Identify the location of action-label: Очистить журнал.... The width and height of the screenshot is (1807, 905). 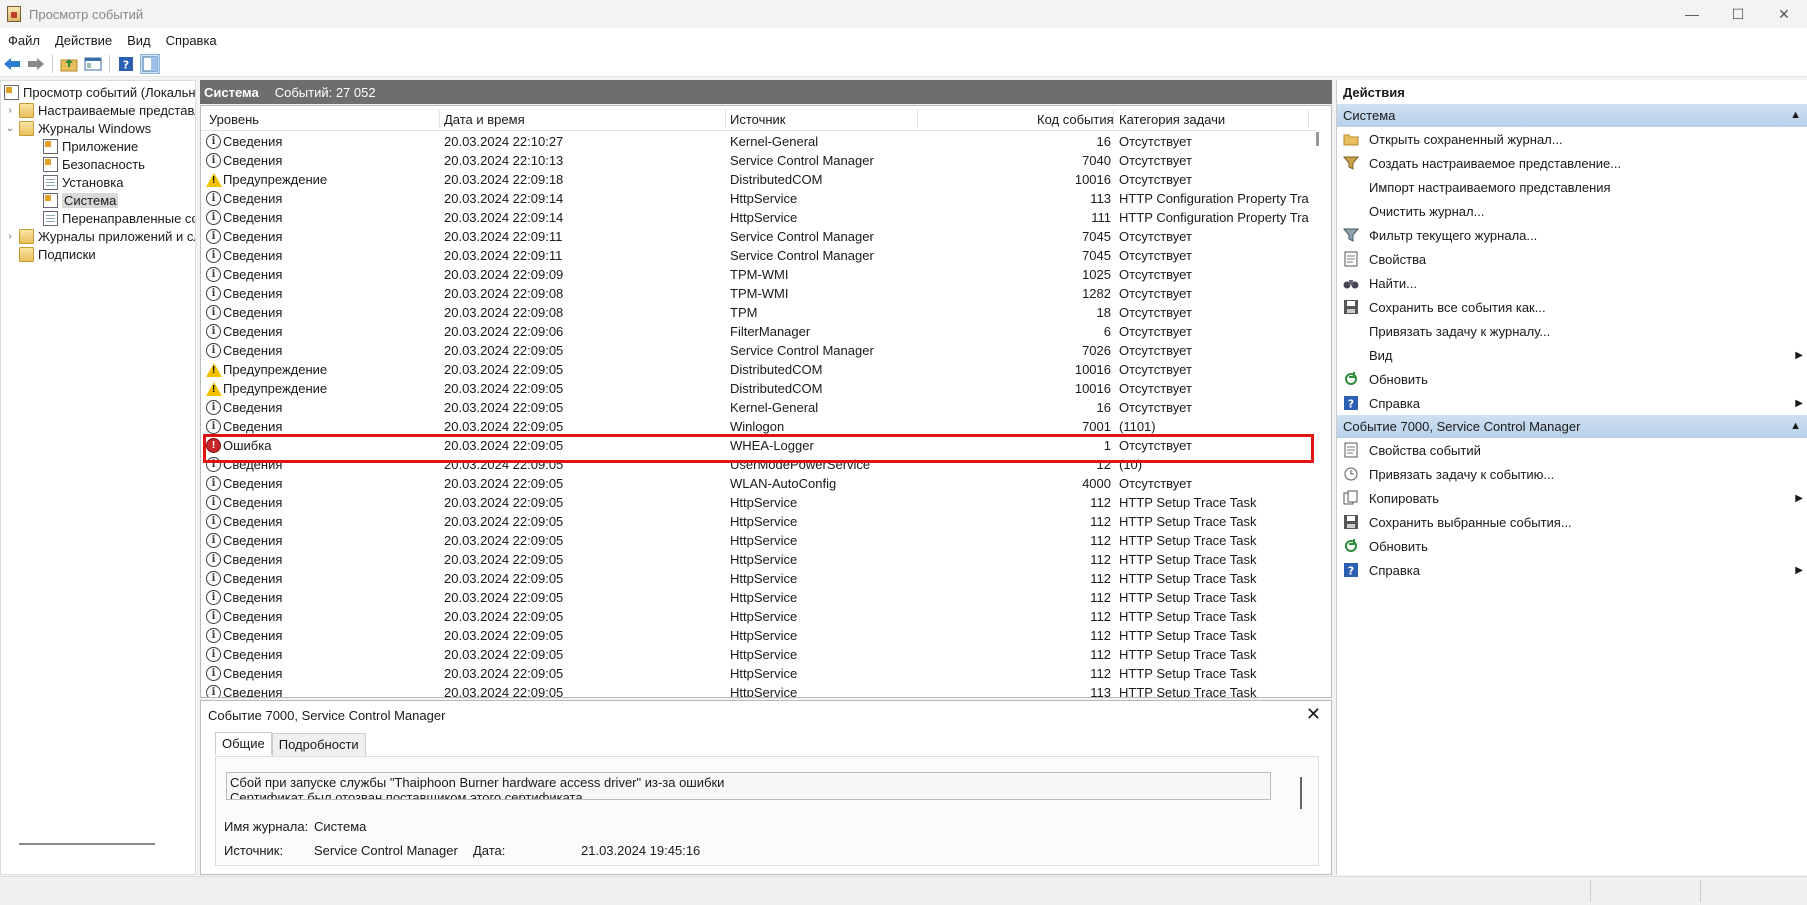
(1427, 211).